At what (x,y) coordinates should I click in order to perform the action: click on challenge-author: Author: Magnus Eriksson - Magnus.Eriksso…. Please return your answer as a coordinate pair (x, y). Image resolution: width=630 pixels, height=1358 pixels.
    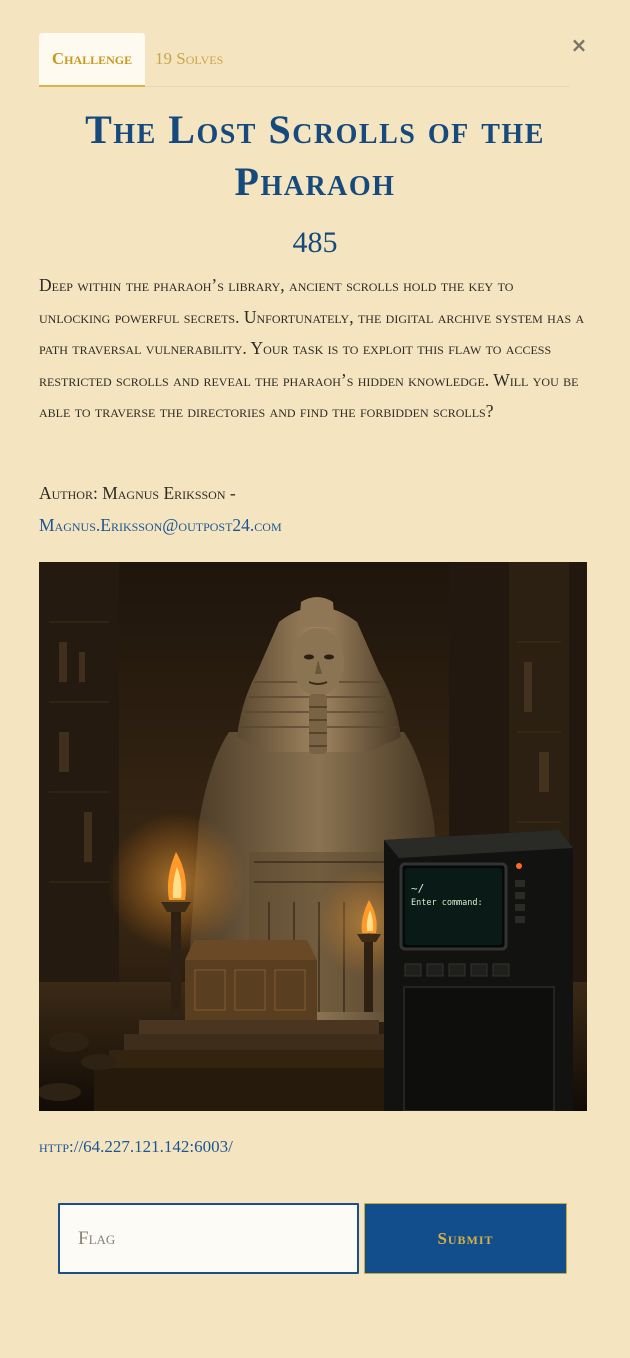
    Looking at the image, I should click on (314, 509).